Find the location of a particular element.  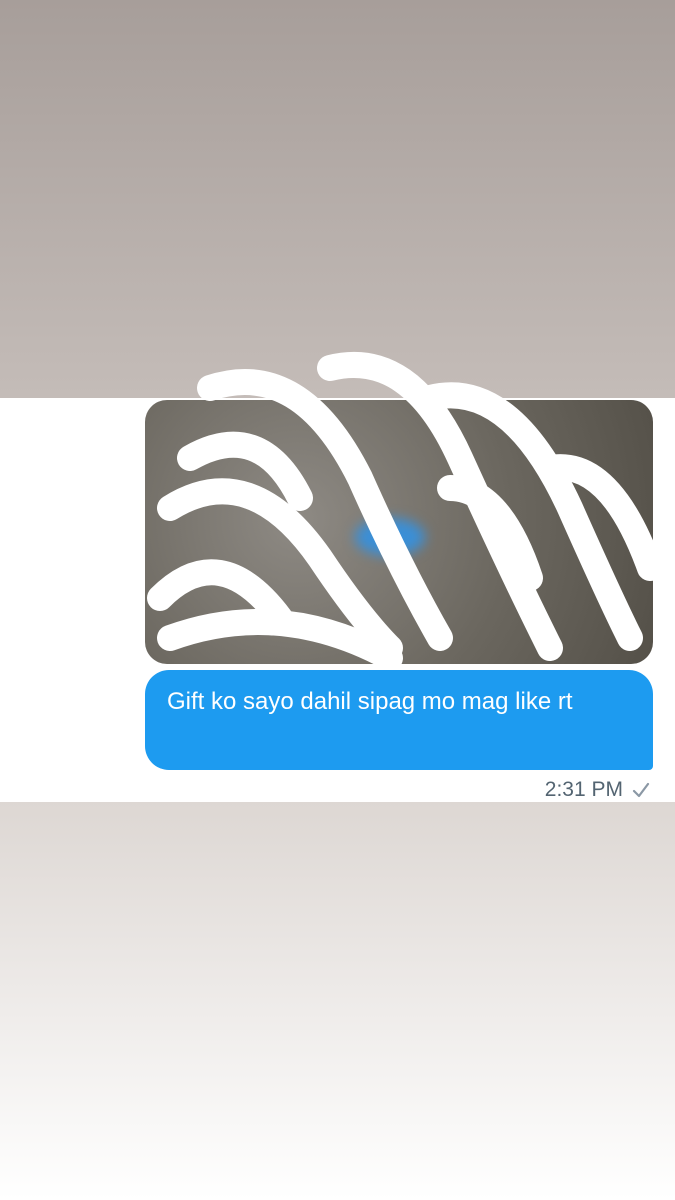

message-timestamp: 2:31 PM is located at coordinates (583, 789).